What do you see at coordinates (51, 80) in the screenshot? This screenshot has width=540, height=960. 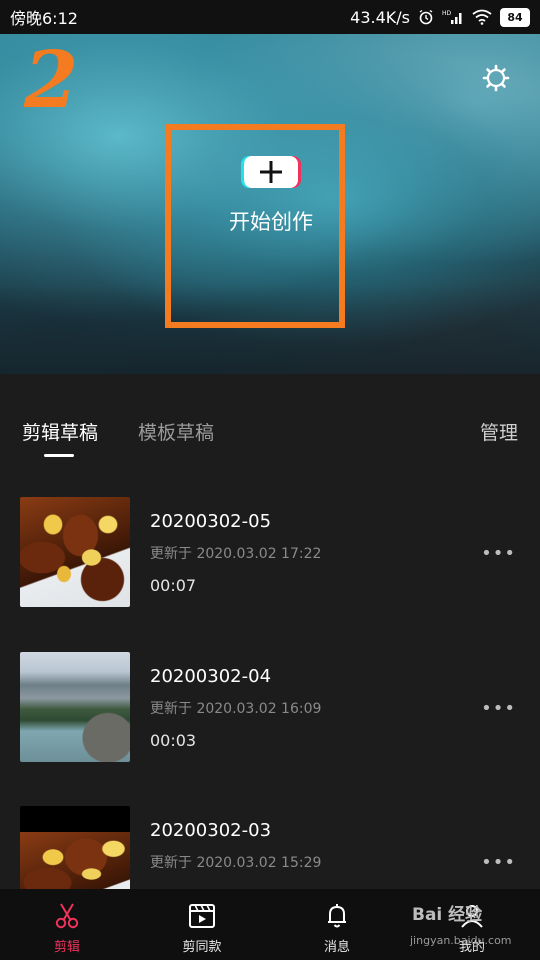 I see `annotation-number: 2` at bounding box center [51, 80].